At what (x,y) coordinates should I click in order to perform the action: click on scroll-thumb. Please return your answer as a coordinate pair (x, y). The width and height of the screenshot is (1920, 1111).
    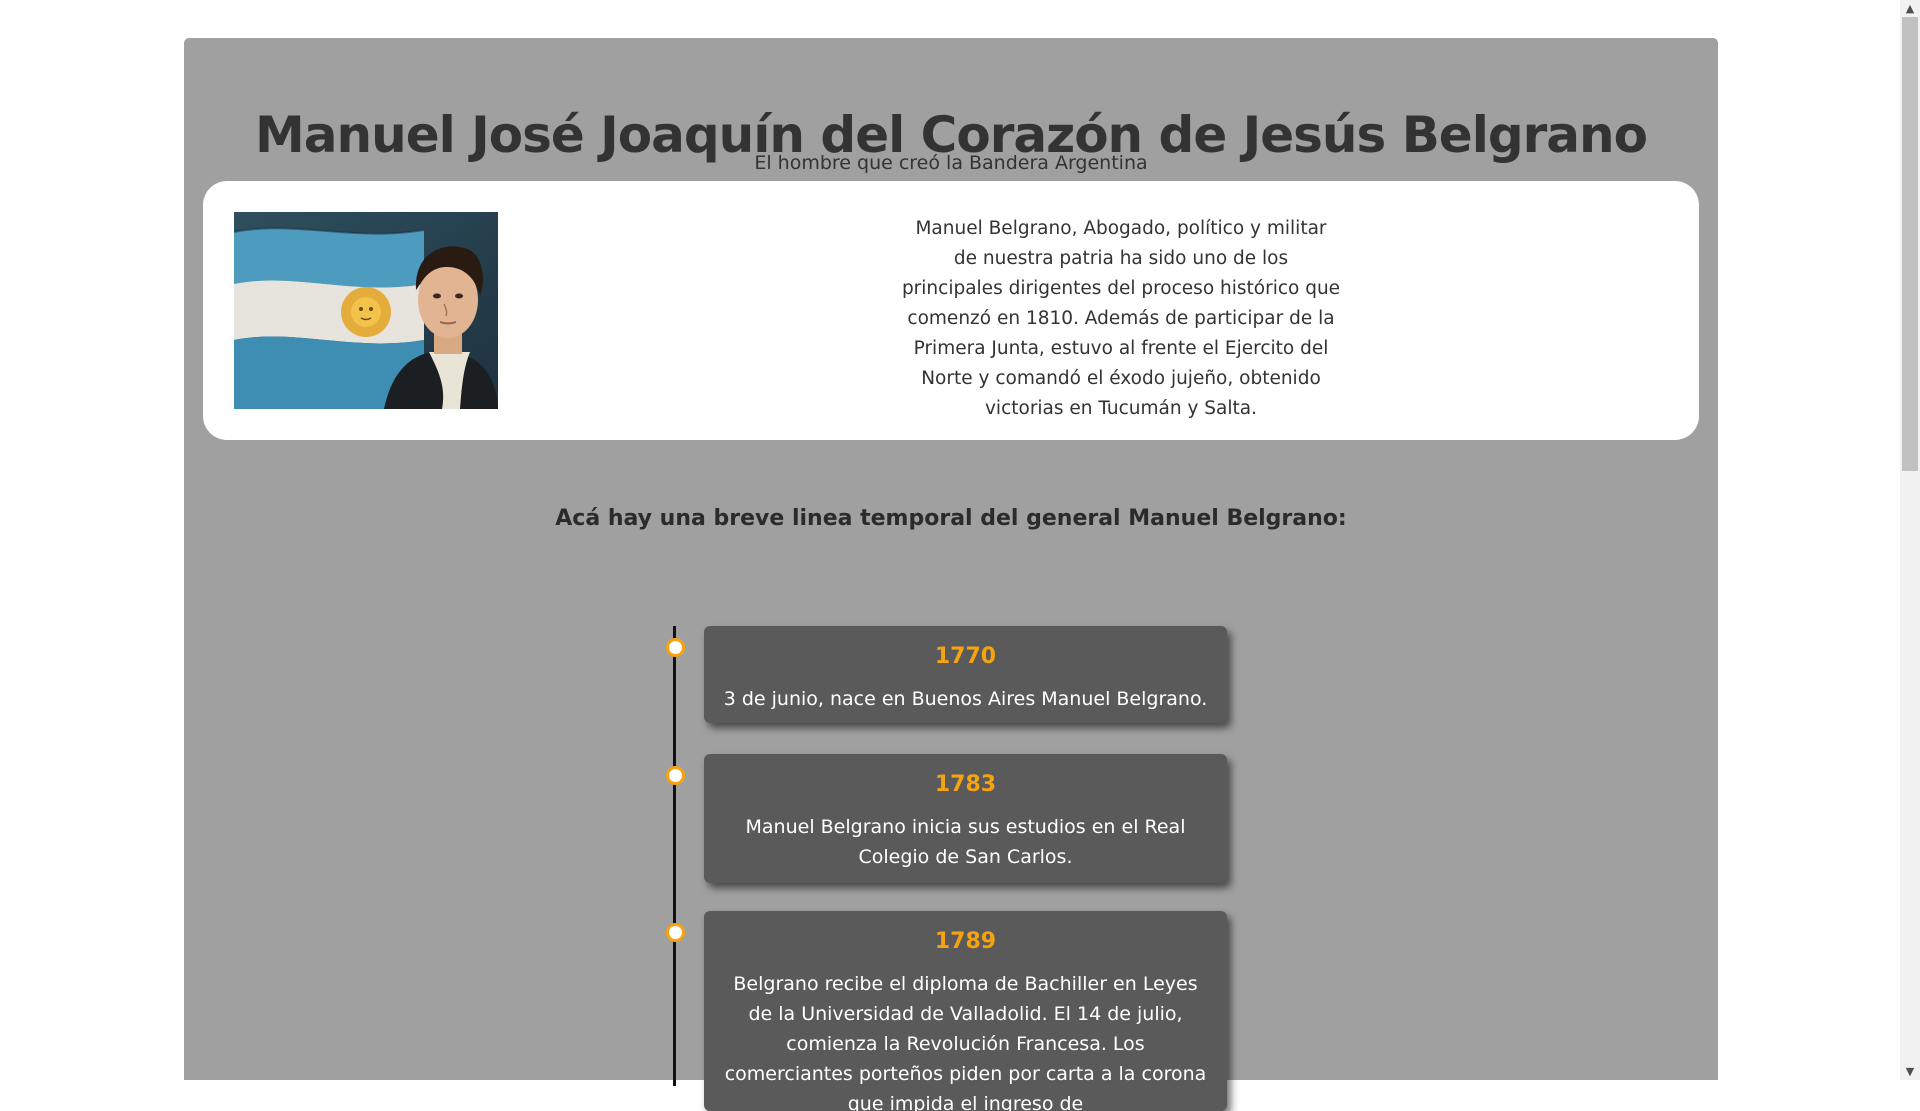
    Looking at the image, I should click on (1910, 244).